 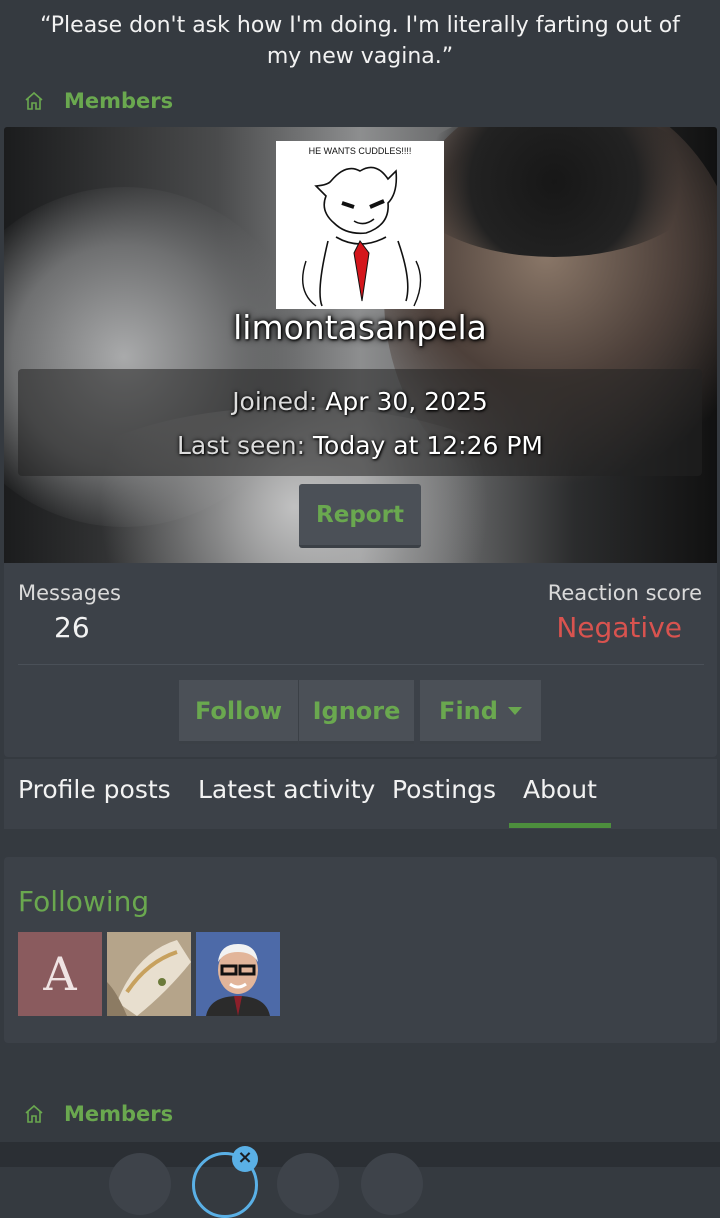 I want to click on joined-row: Joined: Apr 30, 2025, so click(x=360, y=401).